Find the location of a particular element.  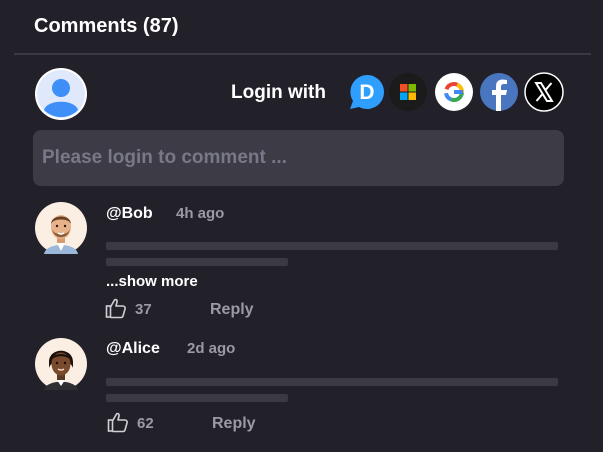

show-more-link: ...show more is located at coordinates (152, 281).